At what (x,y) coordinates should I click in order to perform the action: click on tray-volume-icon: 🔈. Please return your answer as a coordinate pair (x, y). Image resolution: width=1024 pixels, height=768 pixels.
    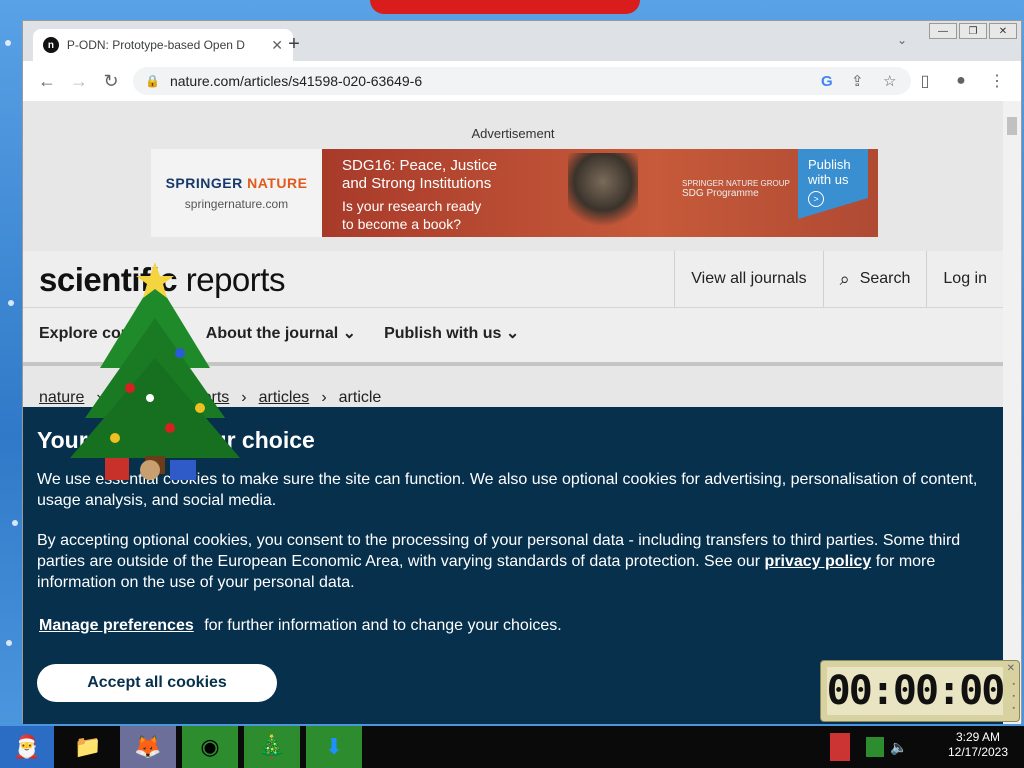
    Looking at the image, I should click on (898, 747).